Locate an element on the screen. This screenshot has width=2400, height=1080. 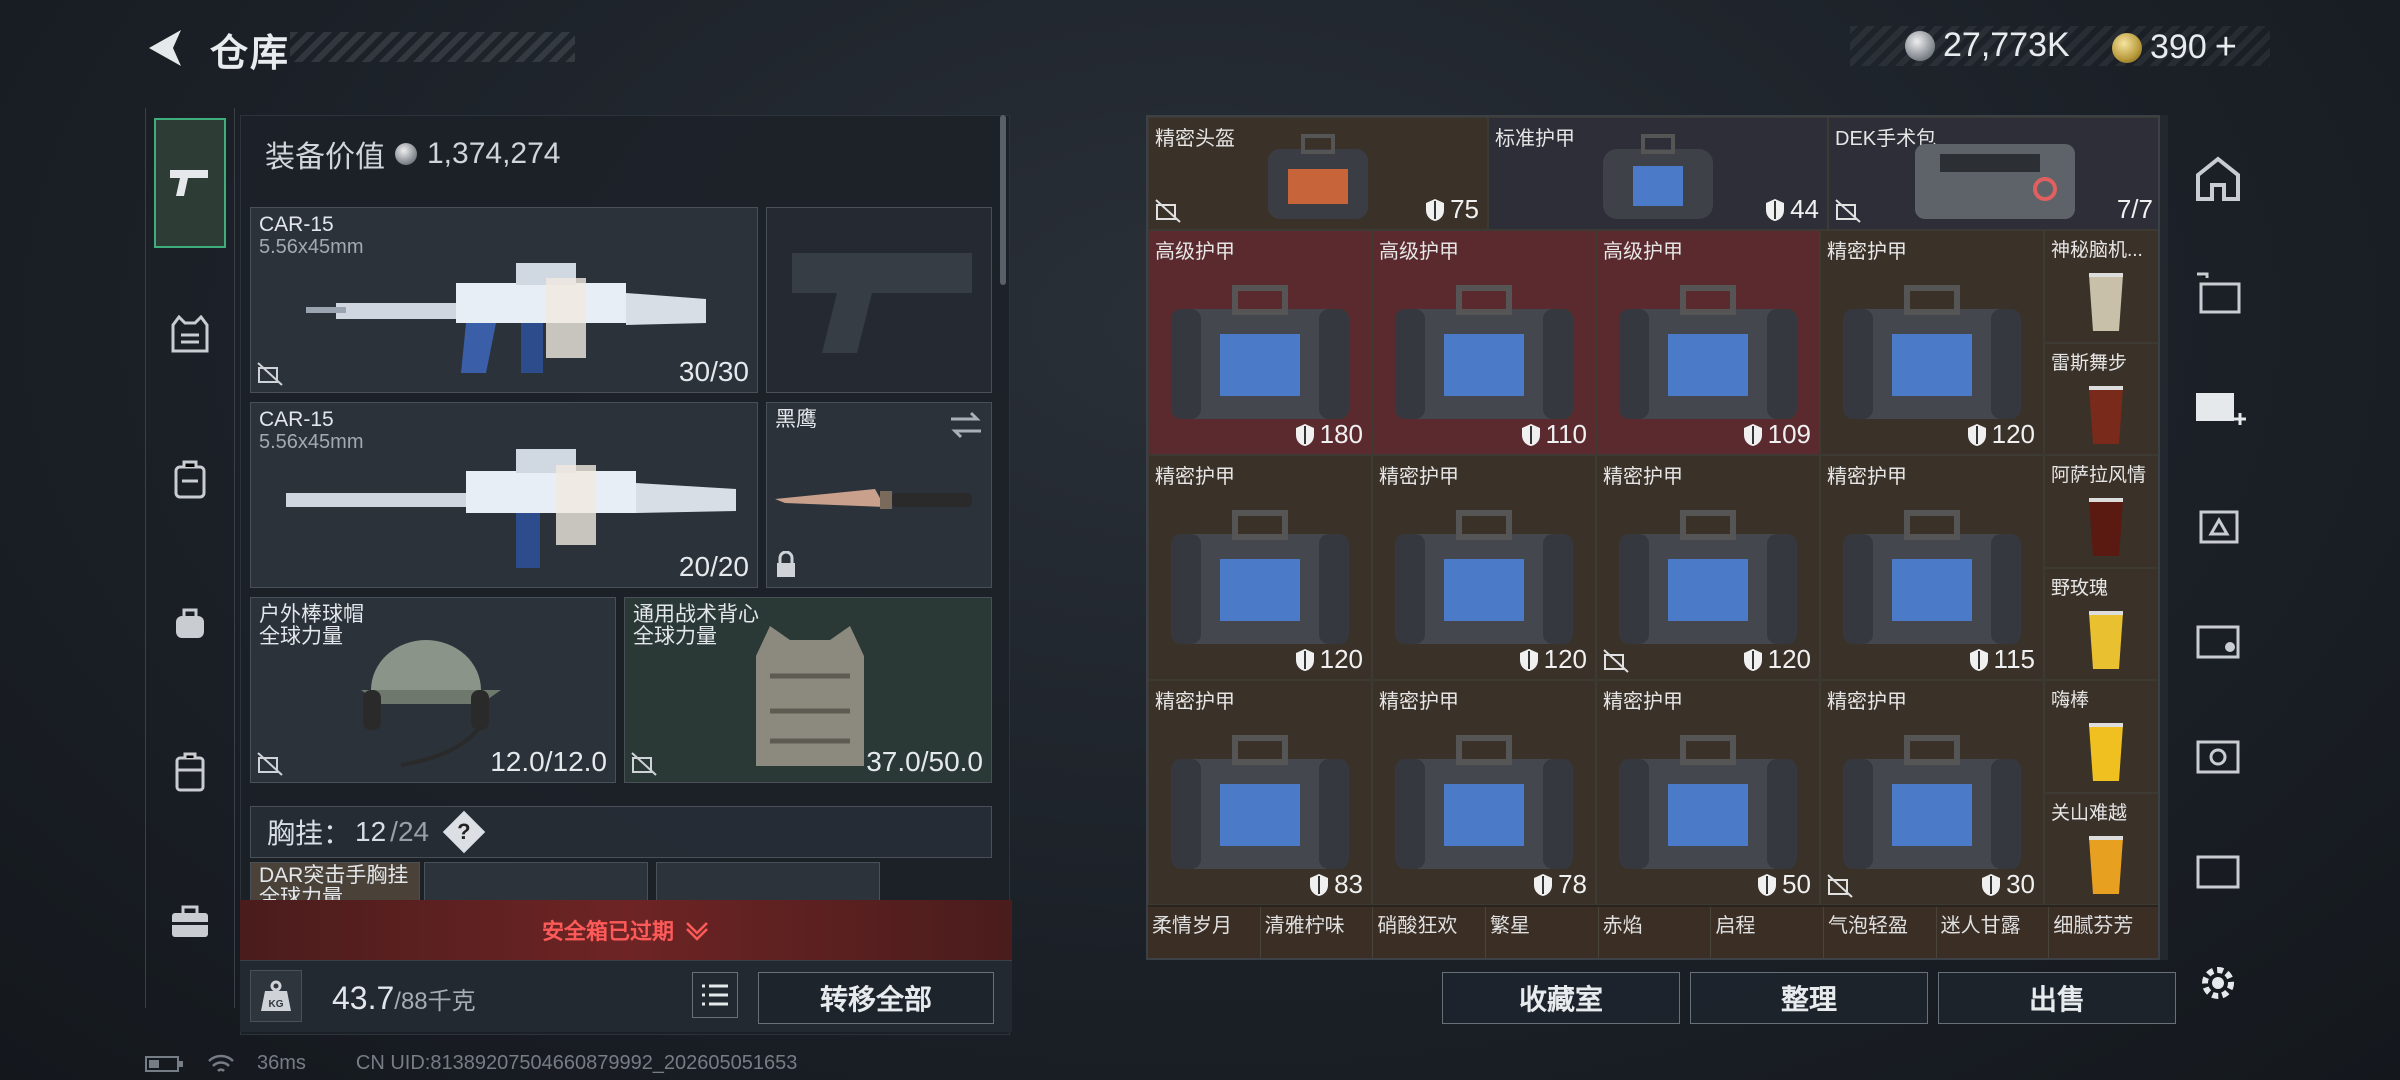
grid-item: 精密护甲 115 is located at coordinates (1932, 567).